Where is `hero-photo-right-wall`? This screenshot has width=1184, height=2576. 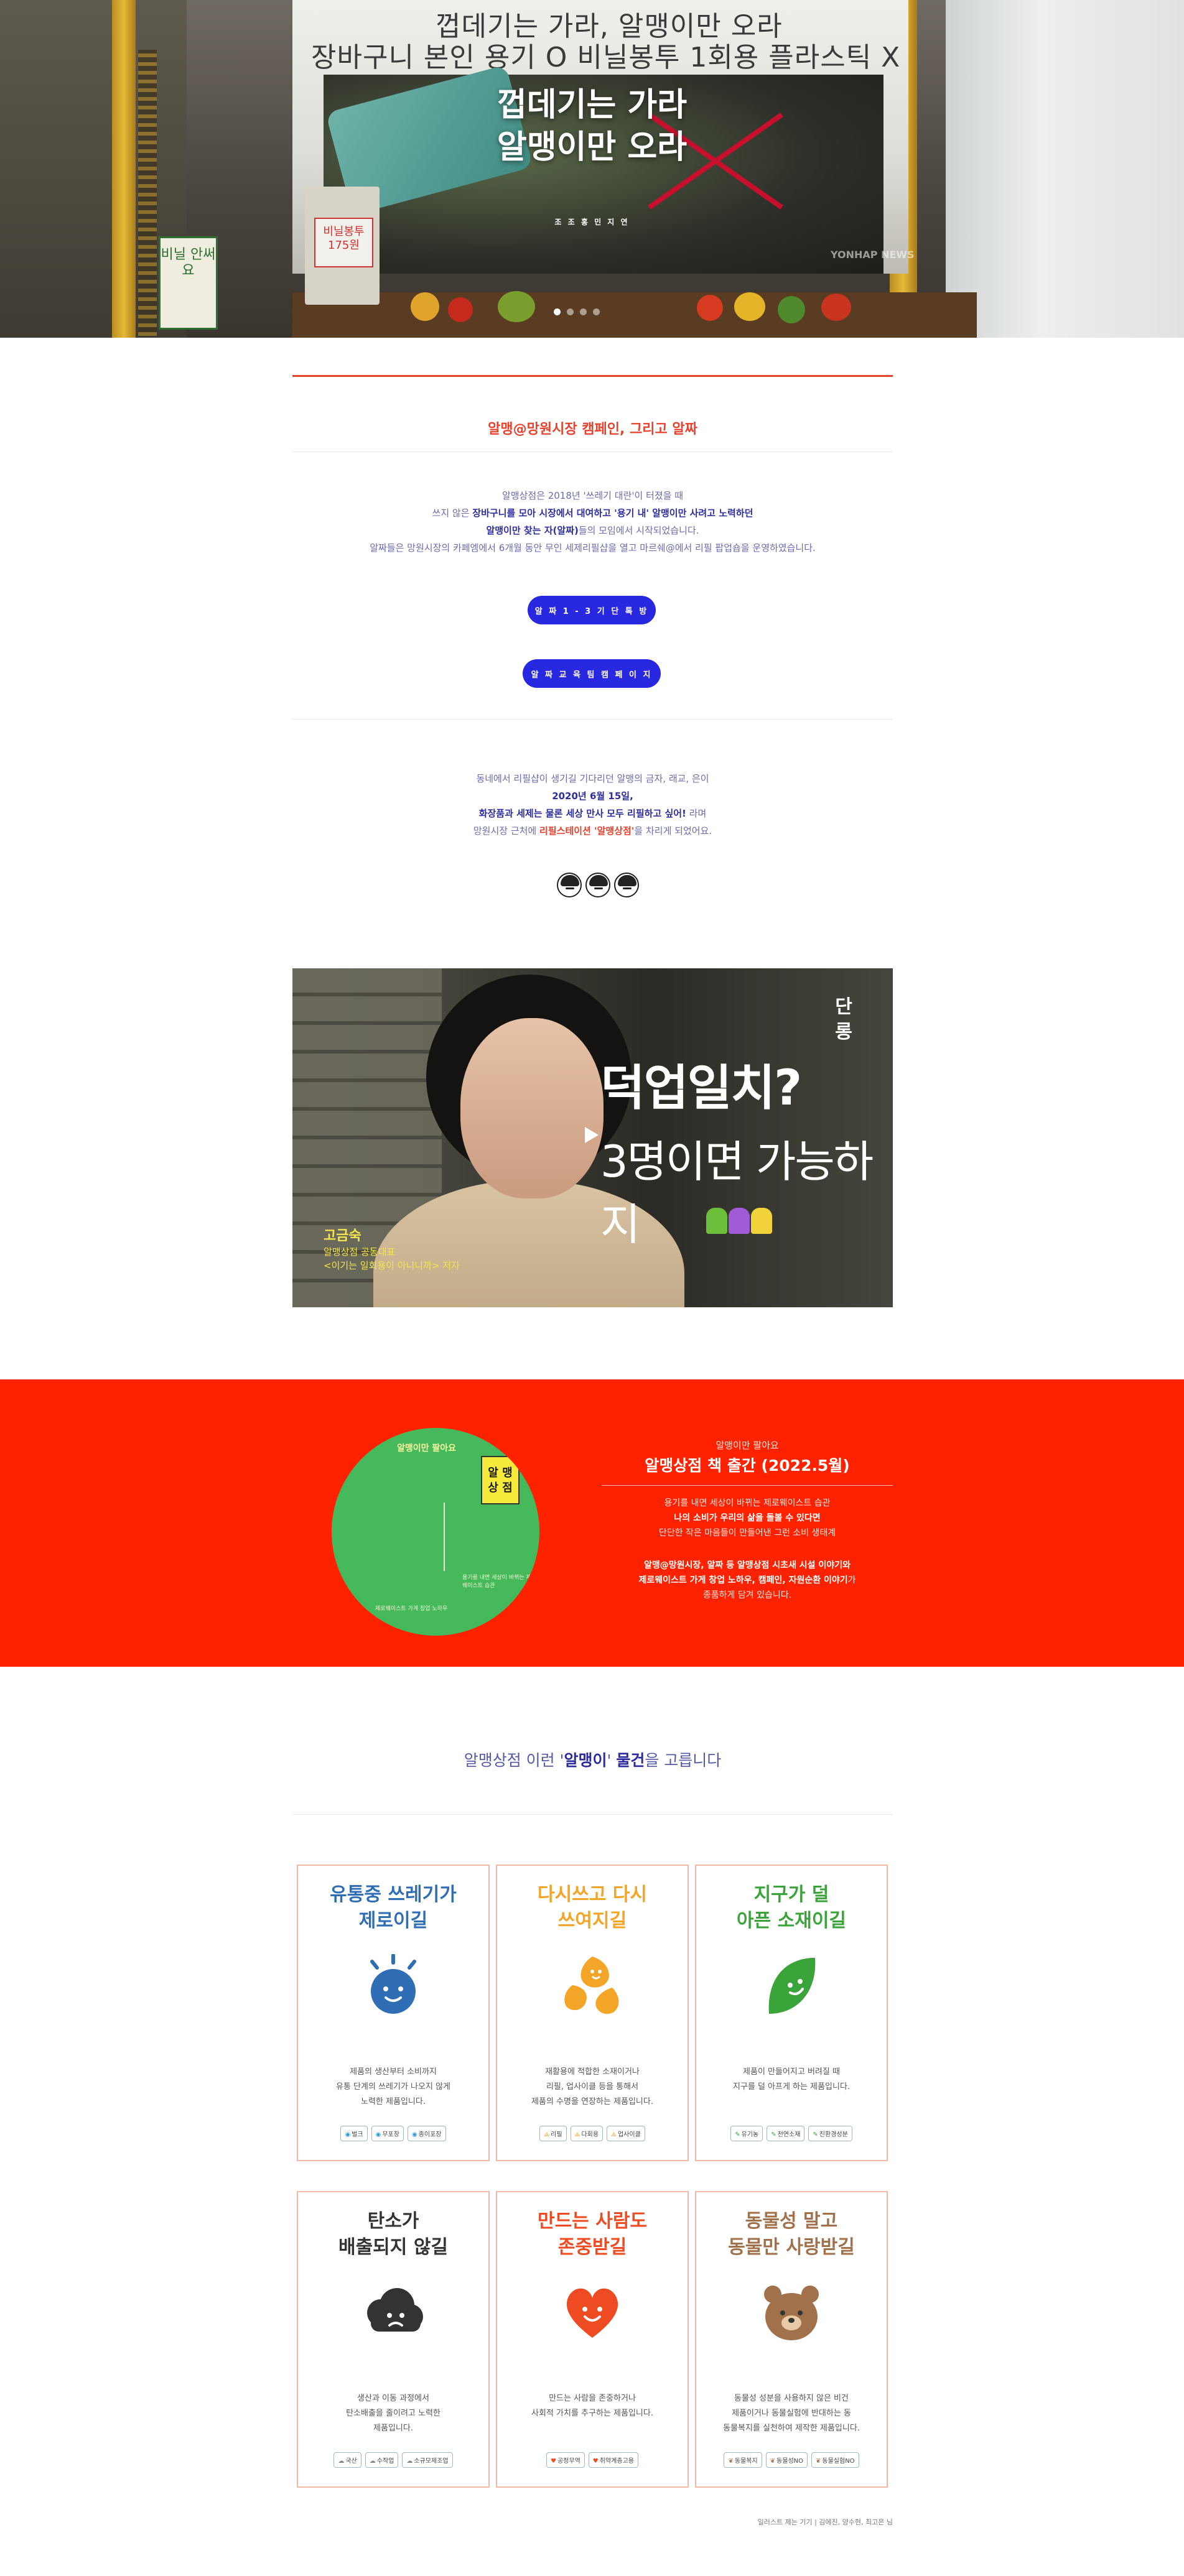
hero-photo-right-wall is located at coordinates (1065, 169).